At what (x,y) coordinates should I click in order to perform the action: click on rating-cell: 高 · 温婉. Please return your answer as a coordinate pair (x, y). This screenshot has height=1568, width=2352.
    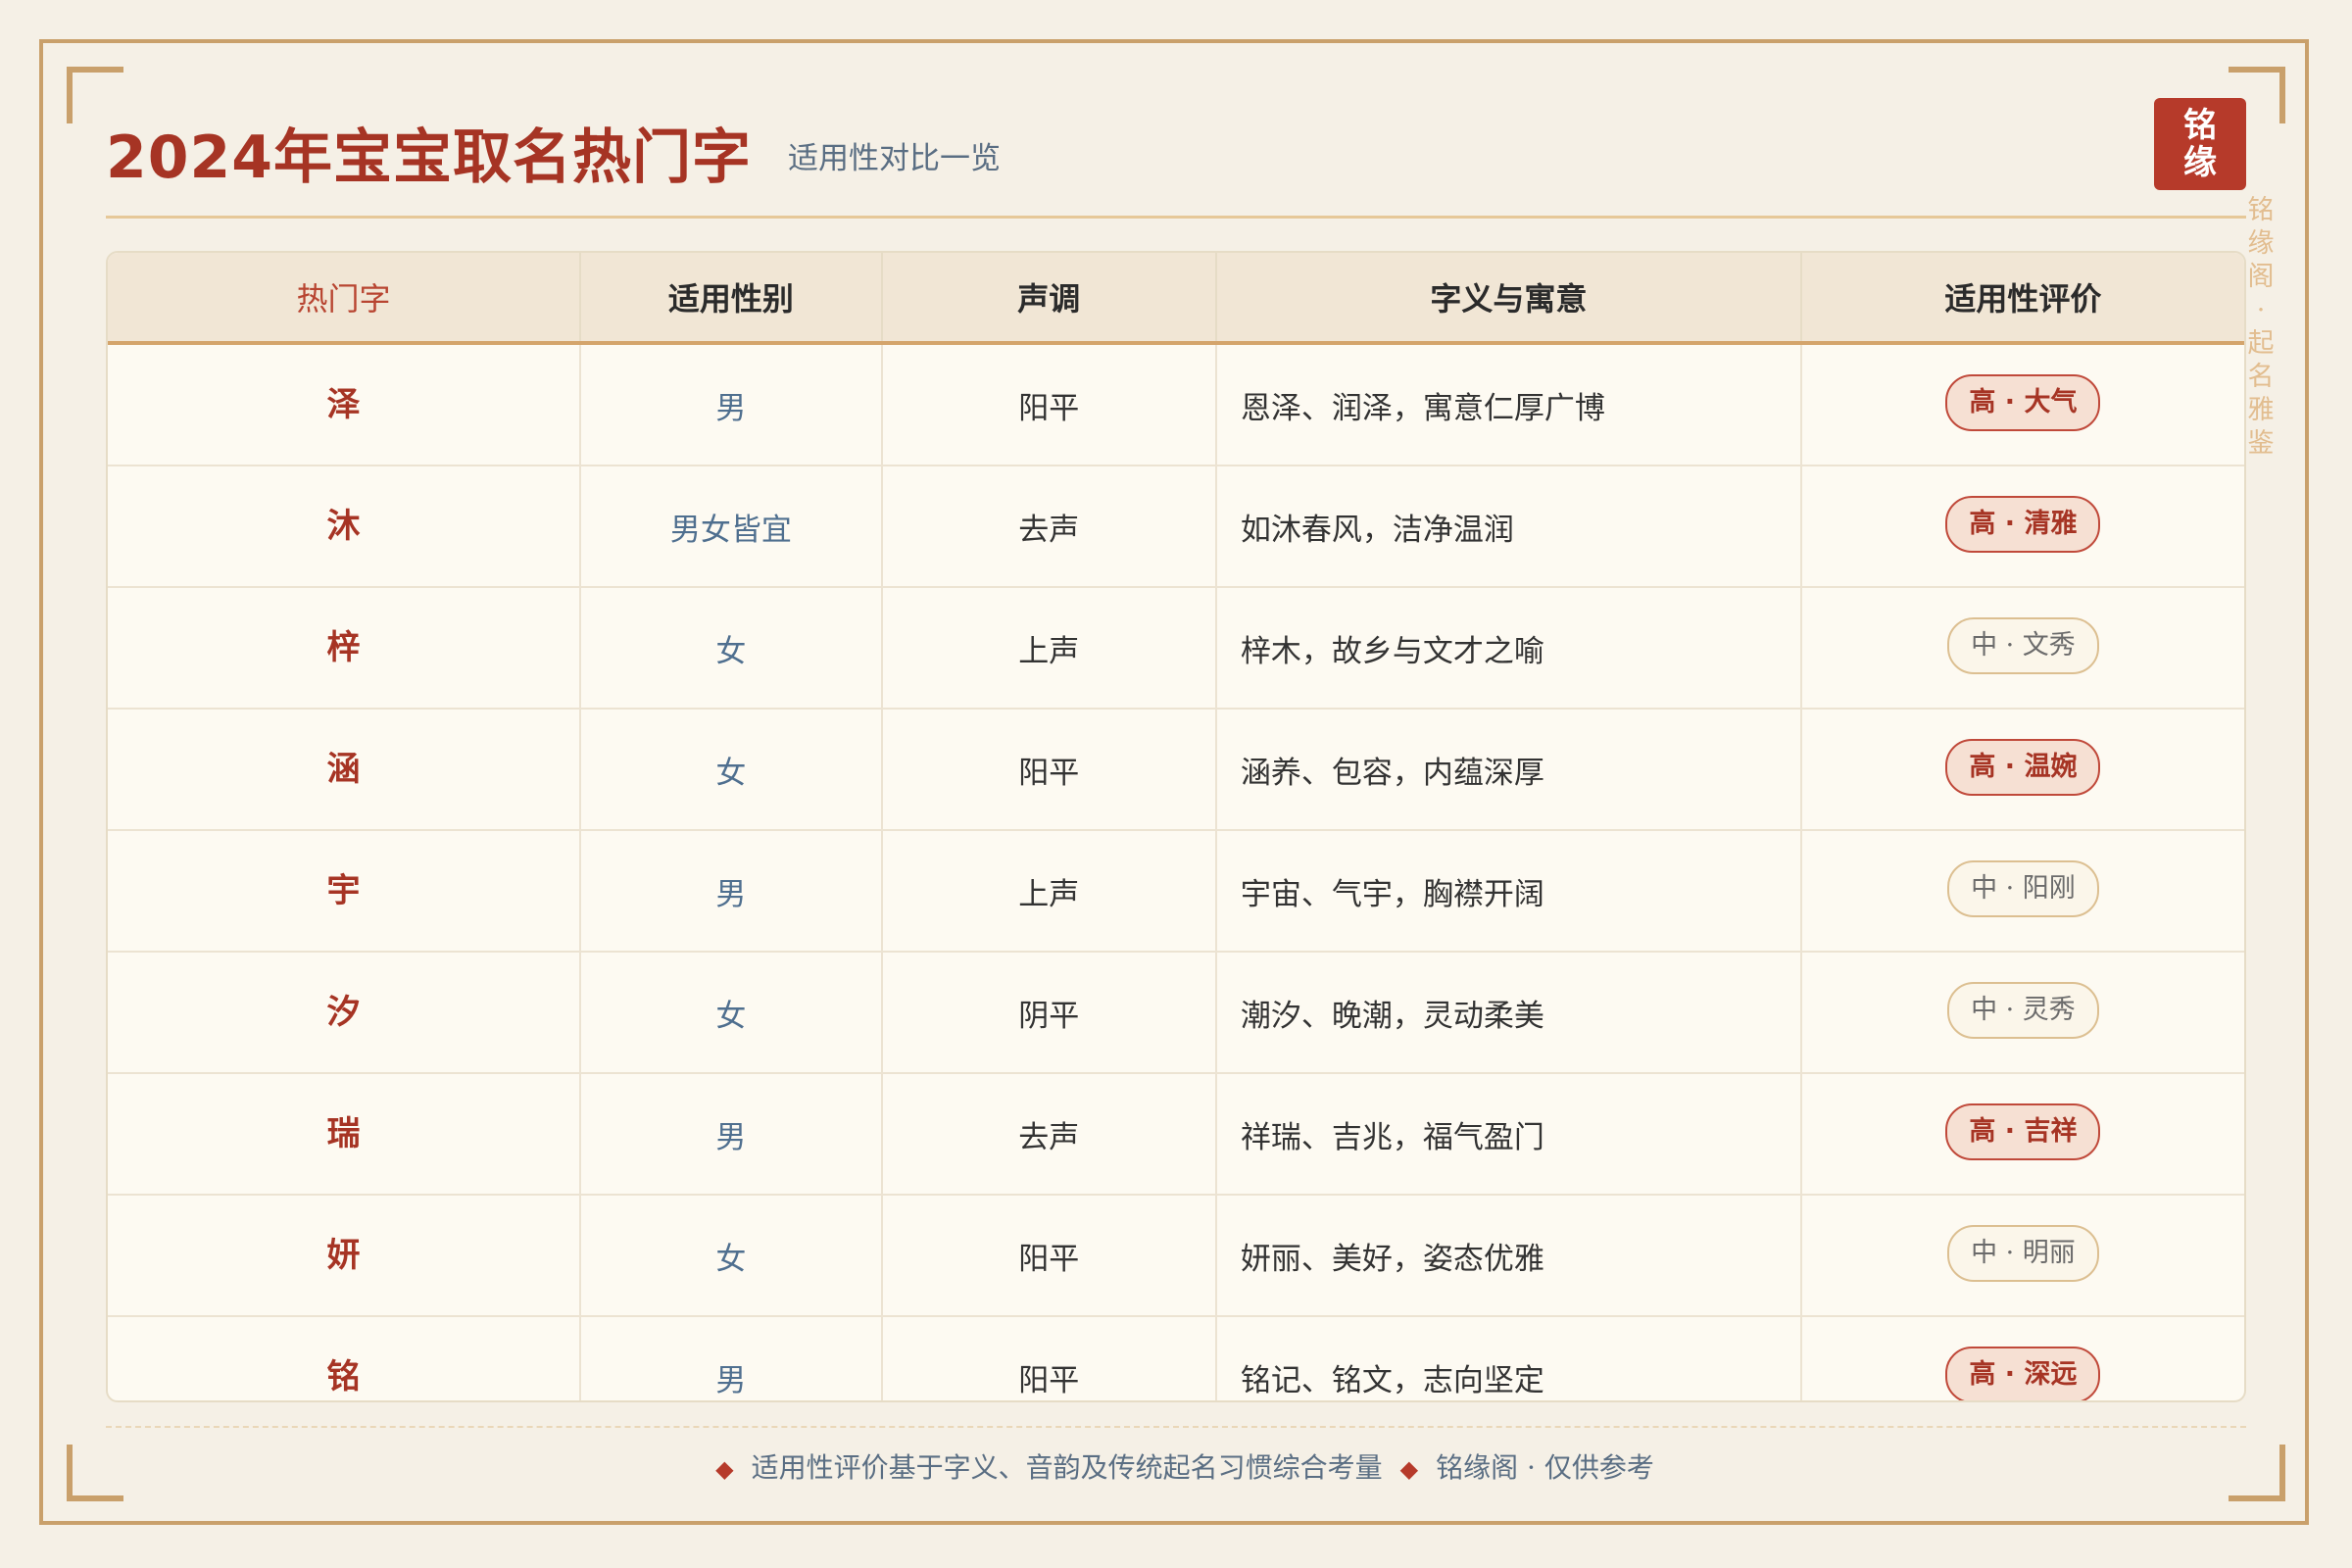
    Looking at the image, I should click on (2023, 769).